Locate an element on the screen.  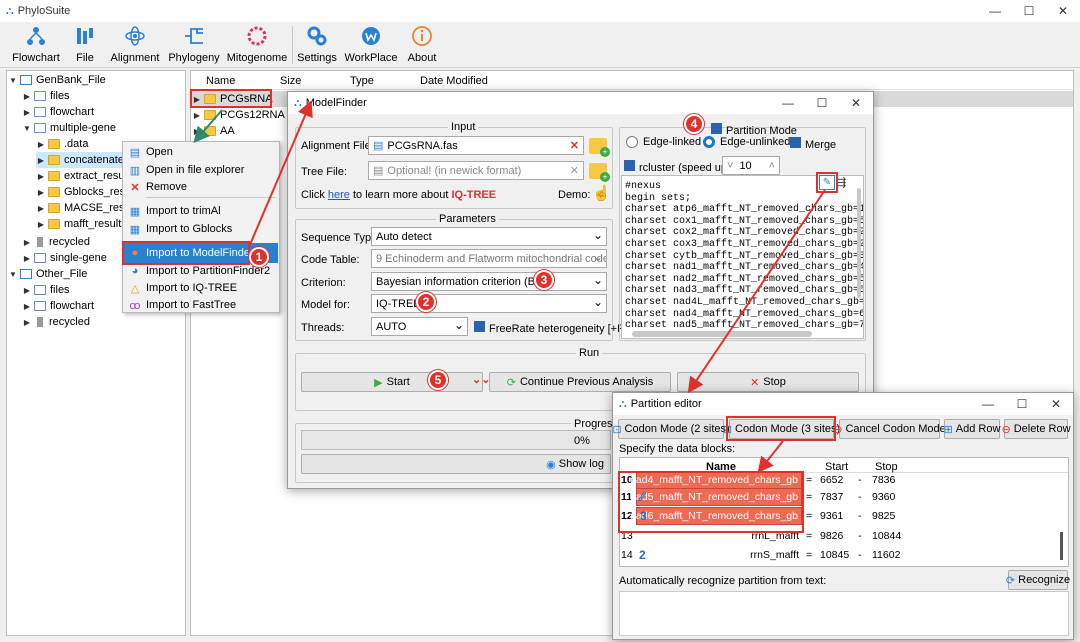
arrow-to-modelfinder is located at coordinates (280, 174).